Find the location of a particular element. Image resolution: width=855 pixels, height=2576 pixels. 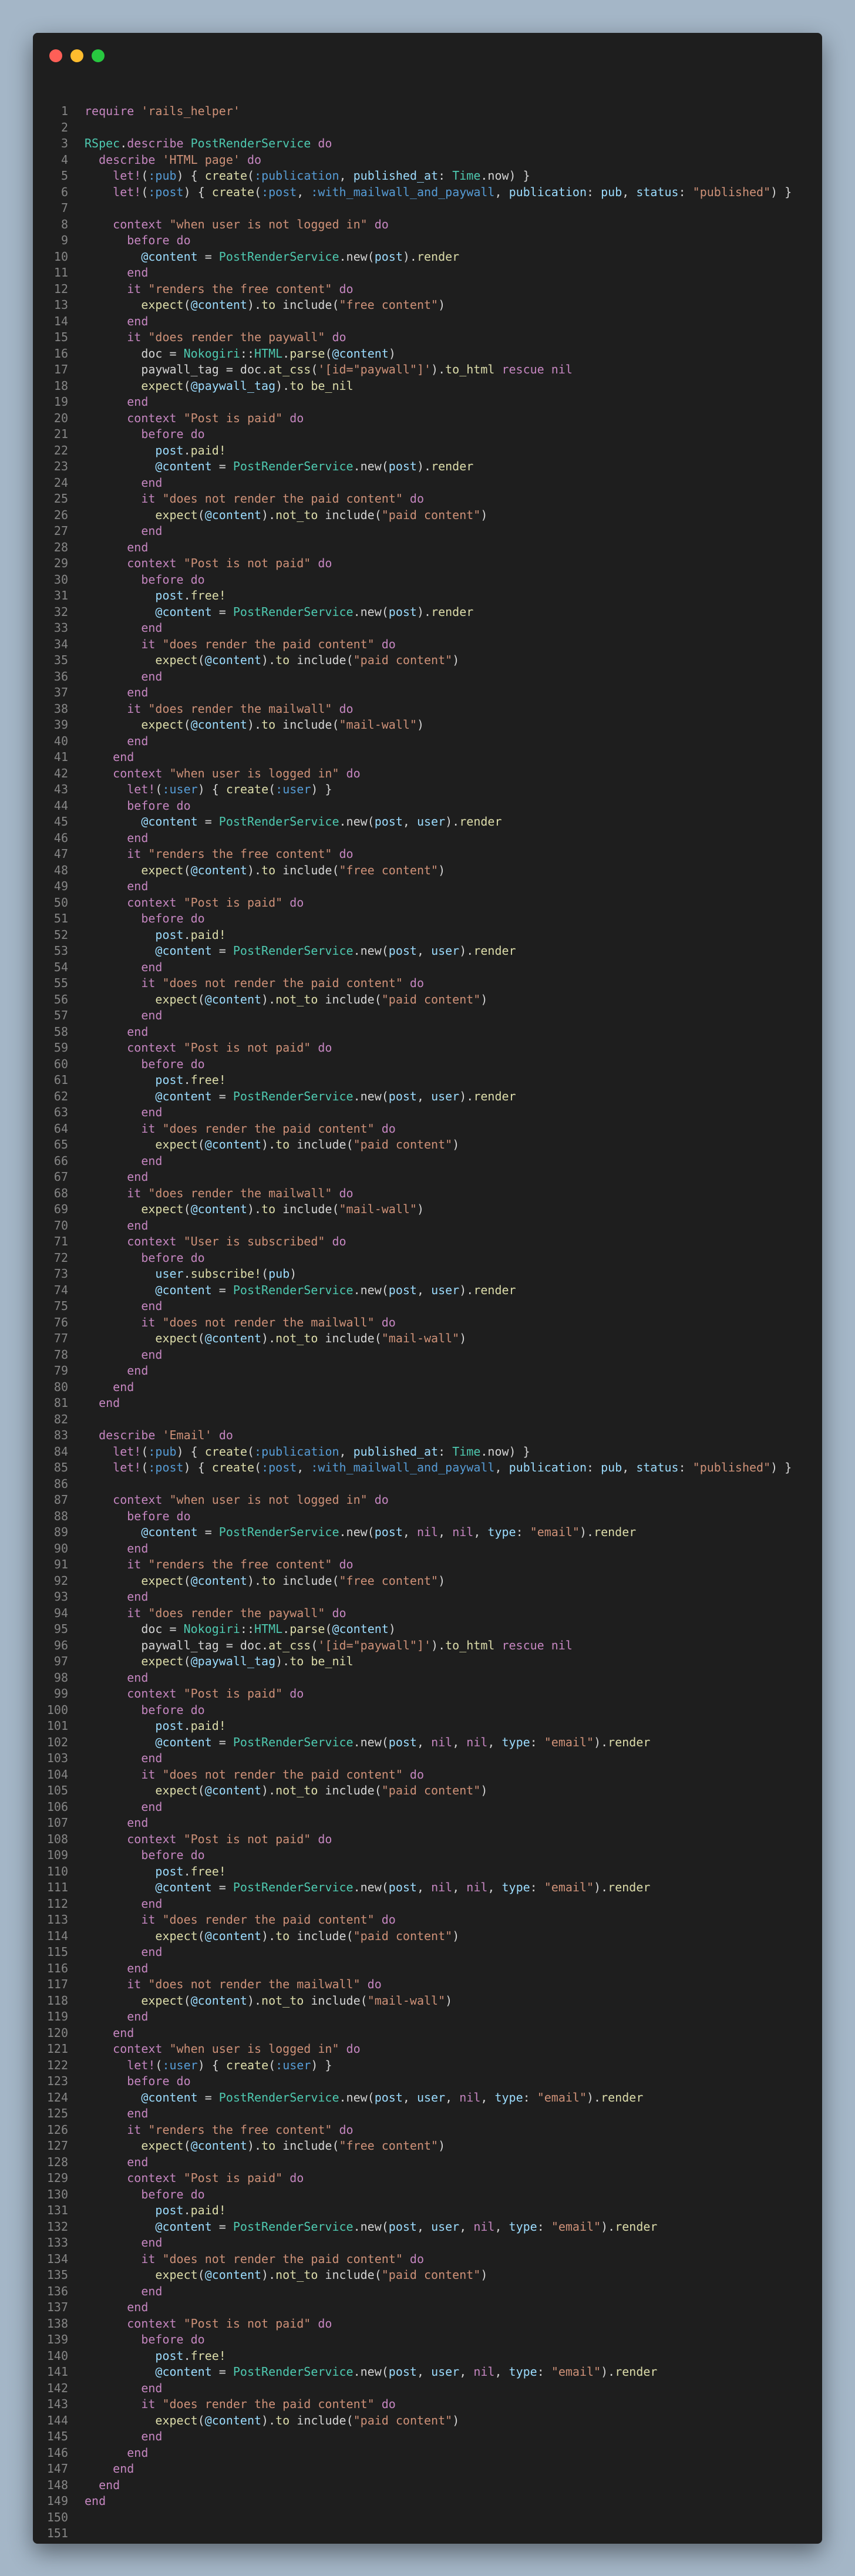

code-line: 146 end is located at coordinates (427, 2453).